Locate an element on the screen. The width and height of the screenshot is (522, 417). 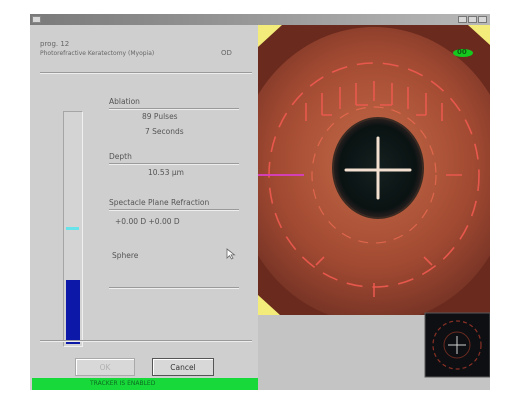
close-button is located at coordinates (482, 19).